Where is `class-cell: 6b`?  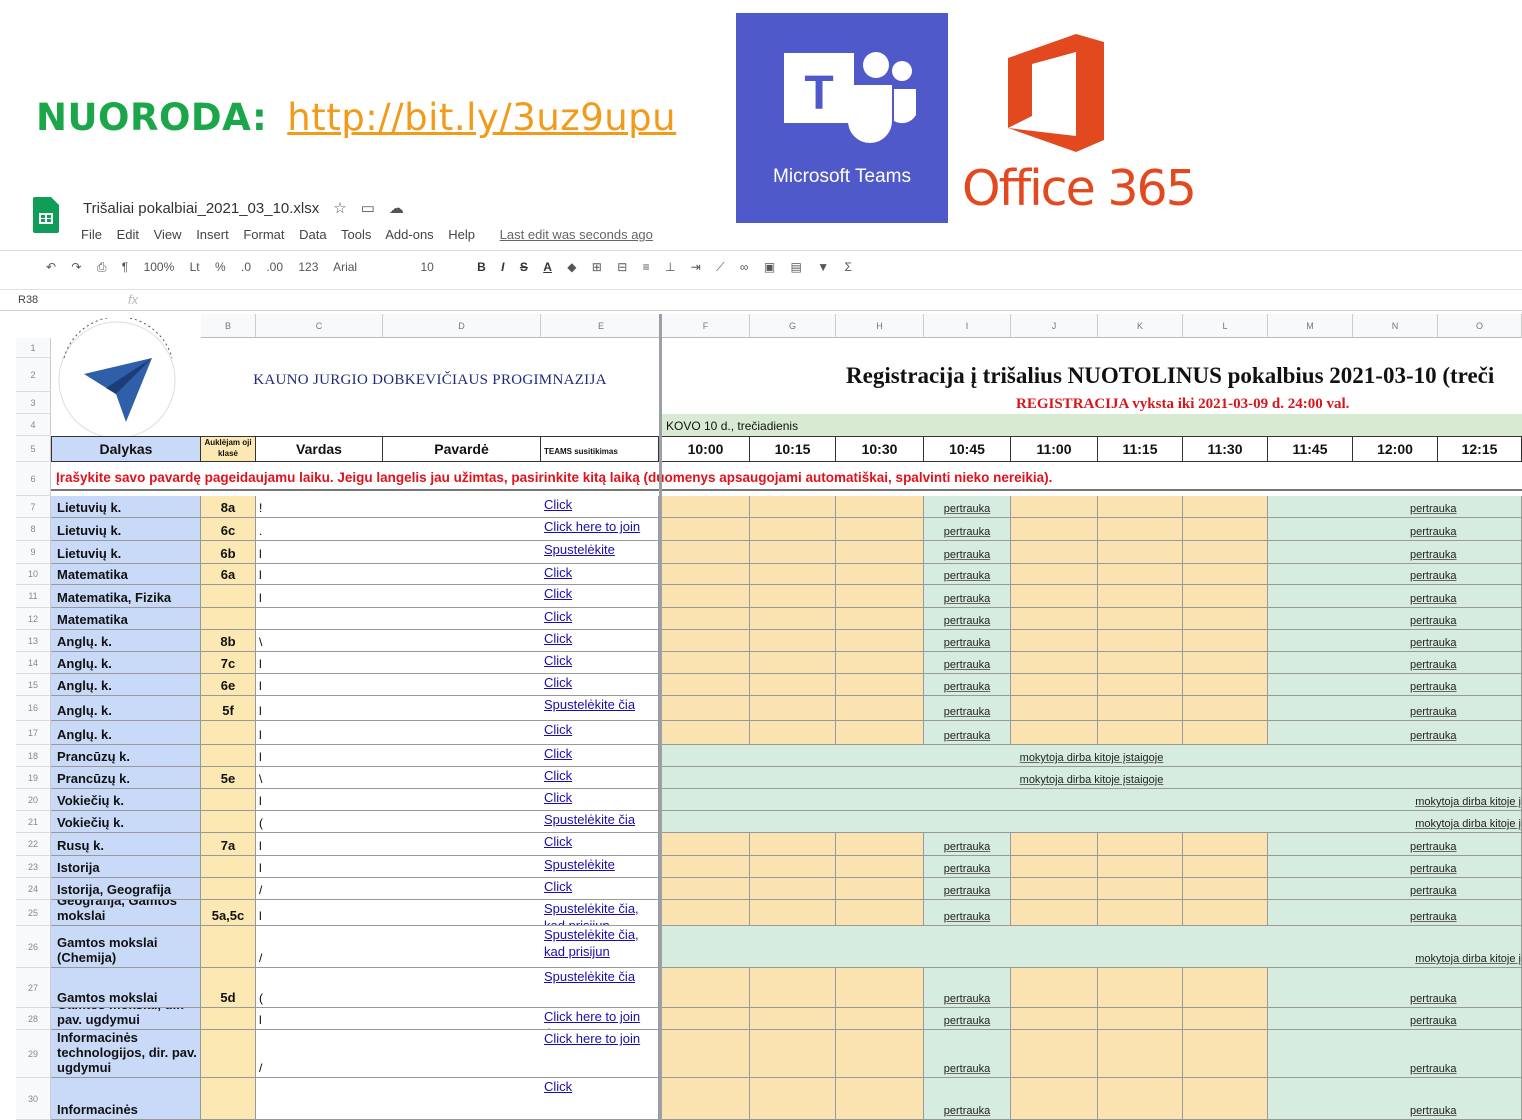 class-cell: 6b is located at coordinates (228, 552).